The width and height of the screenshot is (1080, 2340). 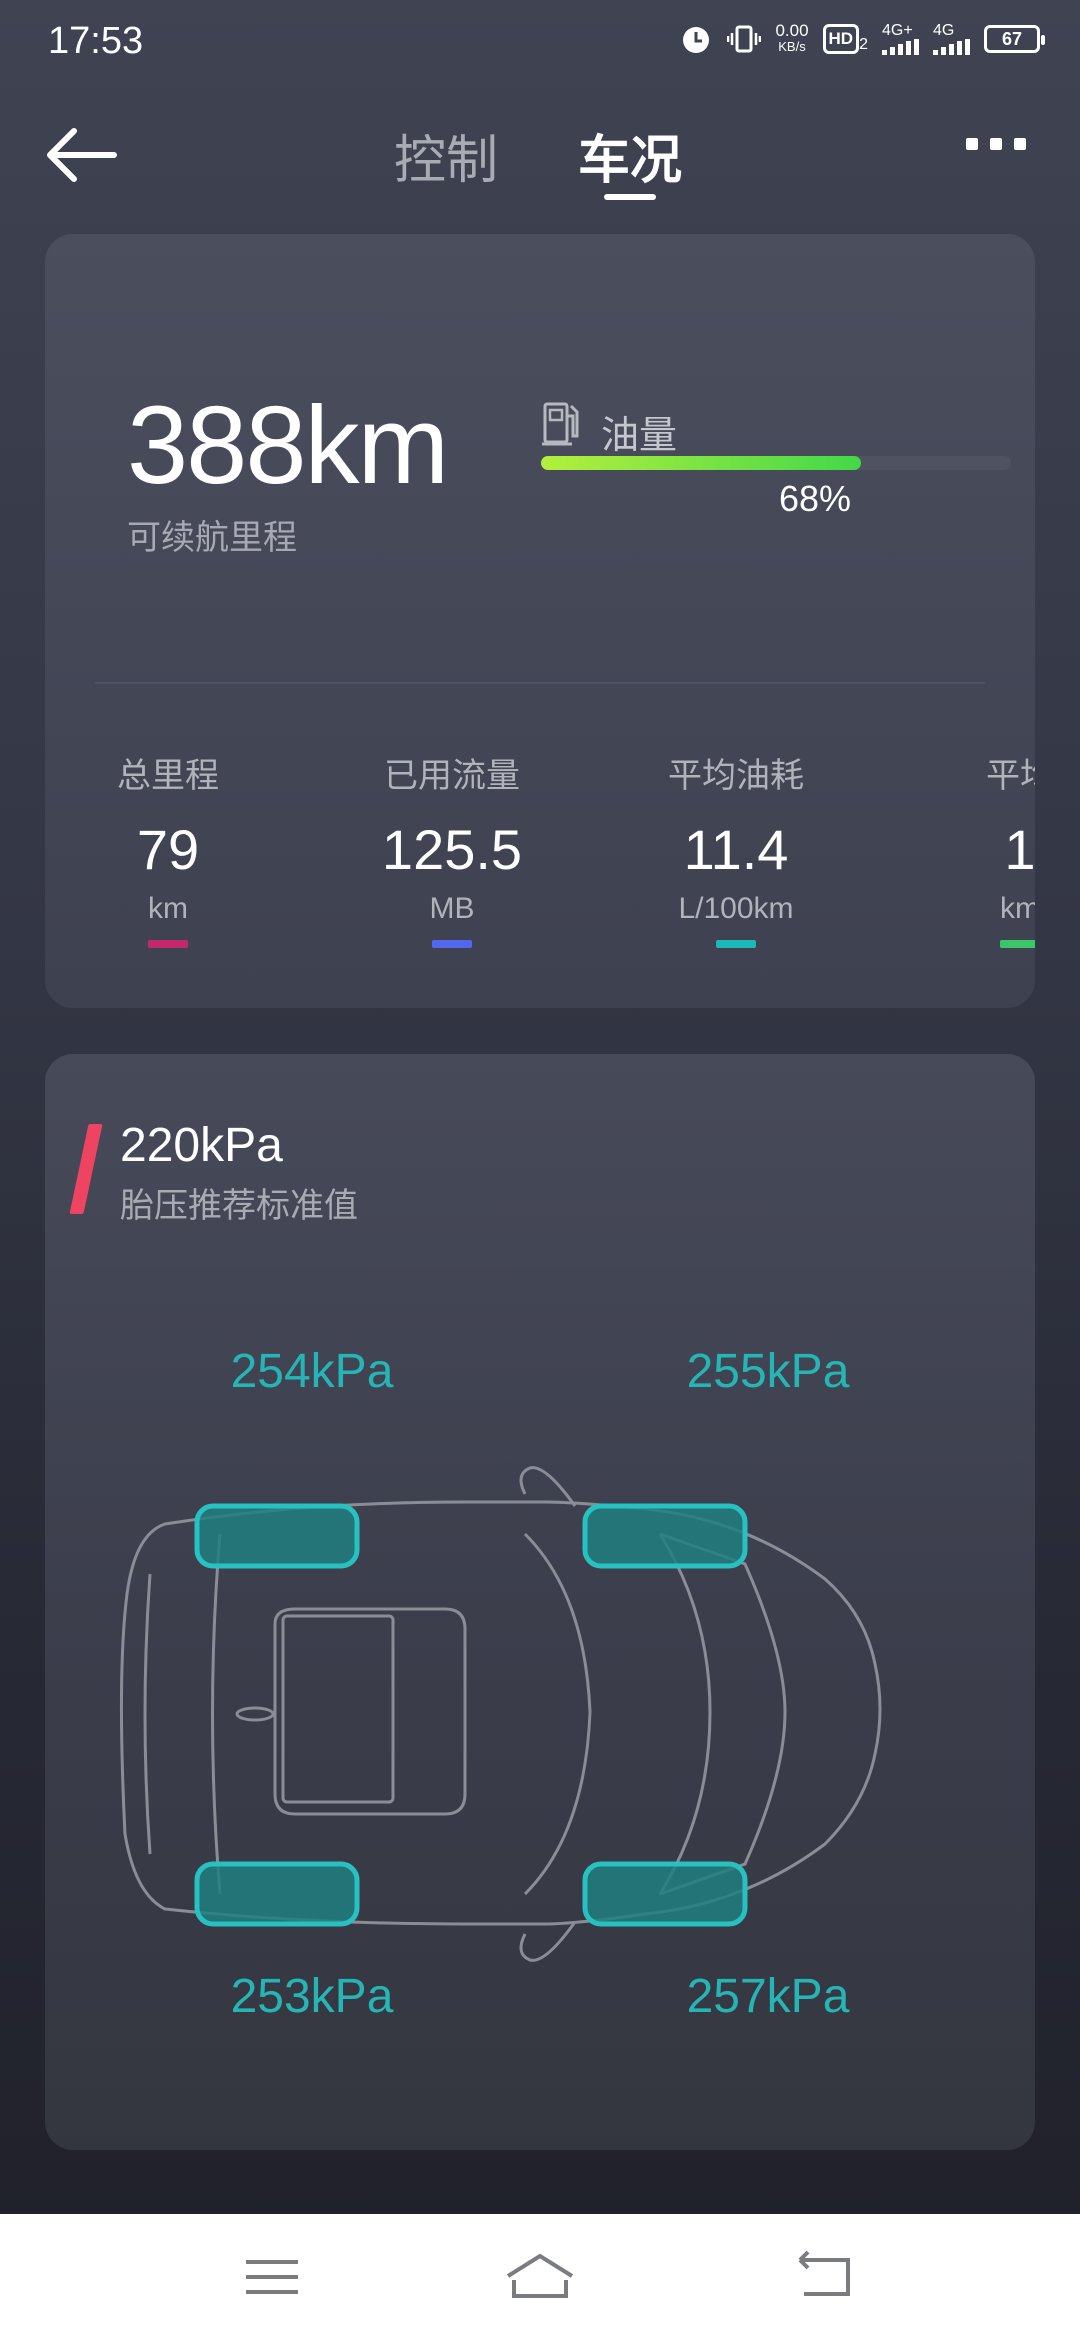 I want to click on tab-condition: 车况, so click(x=630, y=155).